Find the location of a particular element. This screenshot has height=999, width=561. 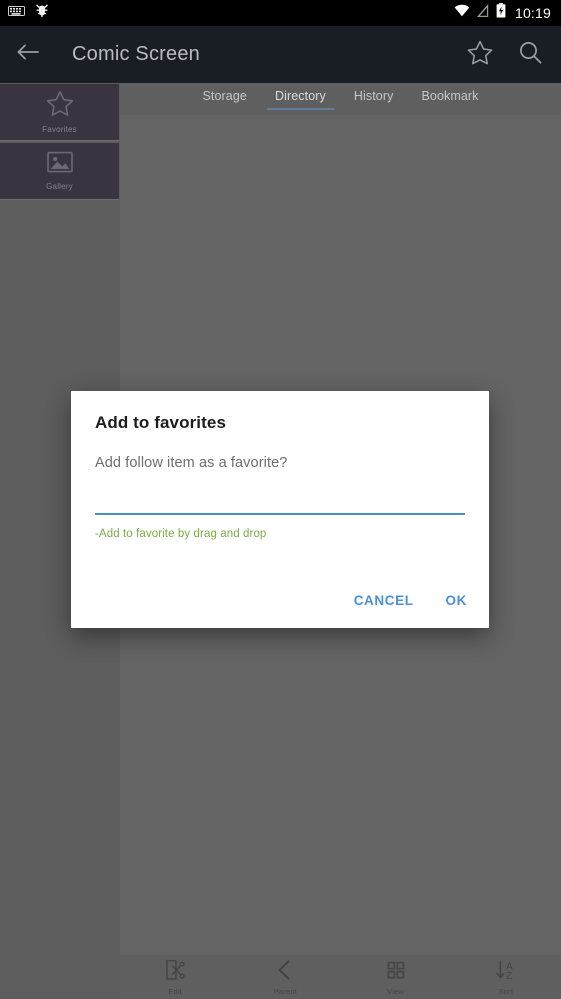

dialog-helper-text: -Add to favorite by drag and drop is located at coordinates (181, 534).